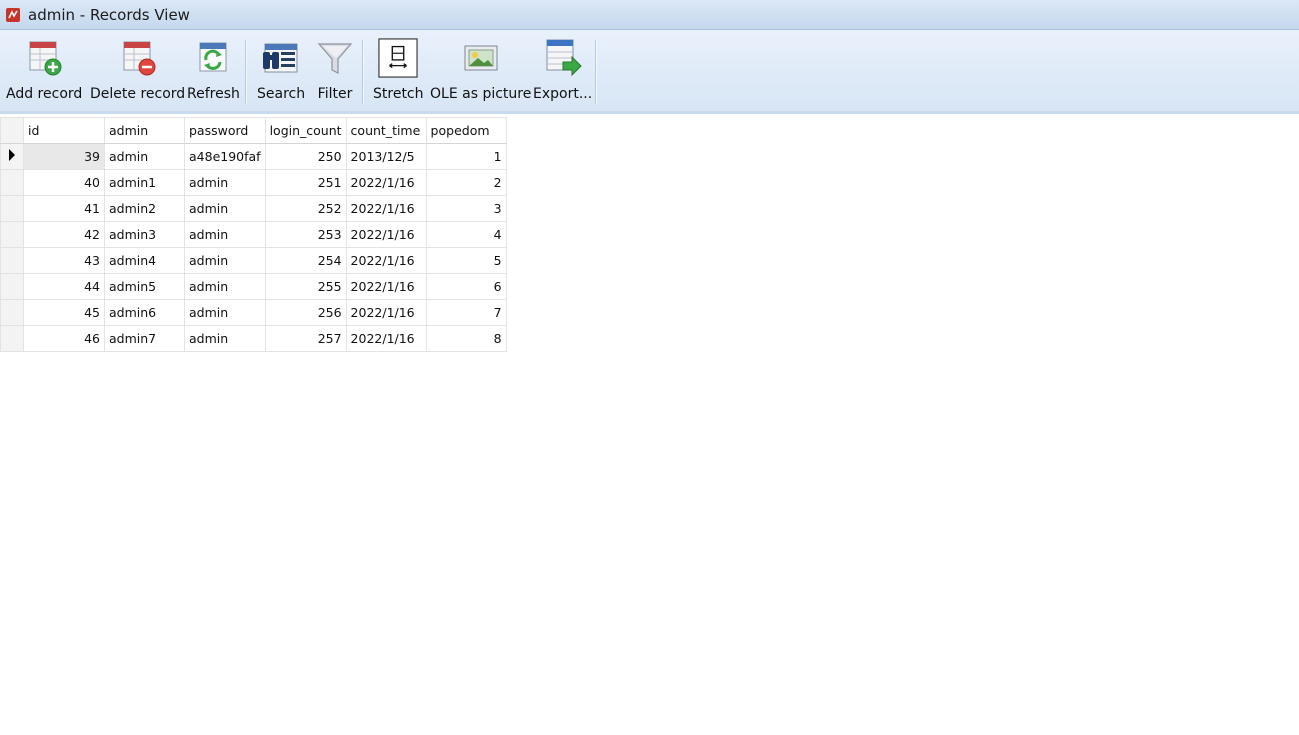 The image size is (1299, 735). What do you see at coordinates (305, 208) in the screenshot?
I see `cell-login-count: 252` at bounding box center [305, 208].